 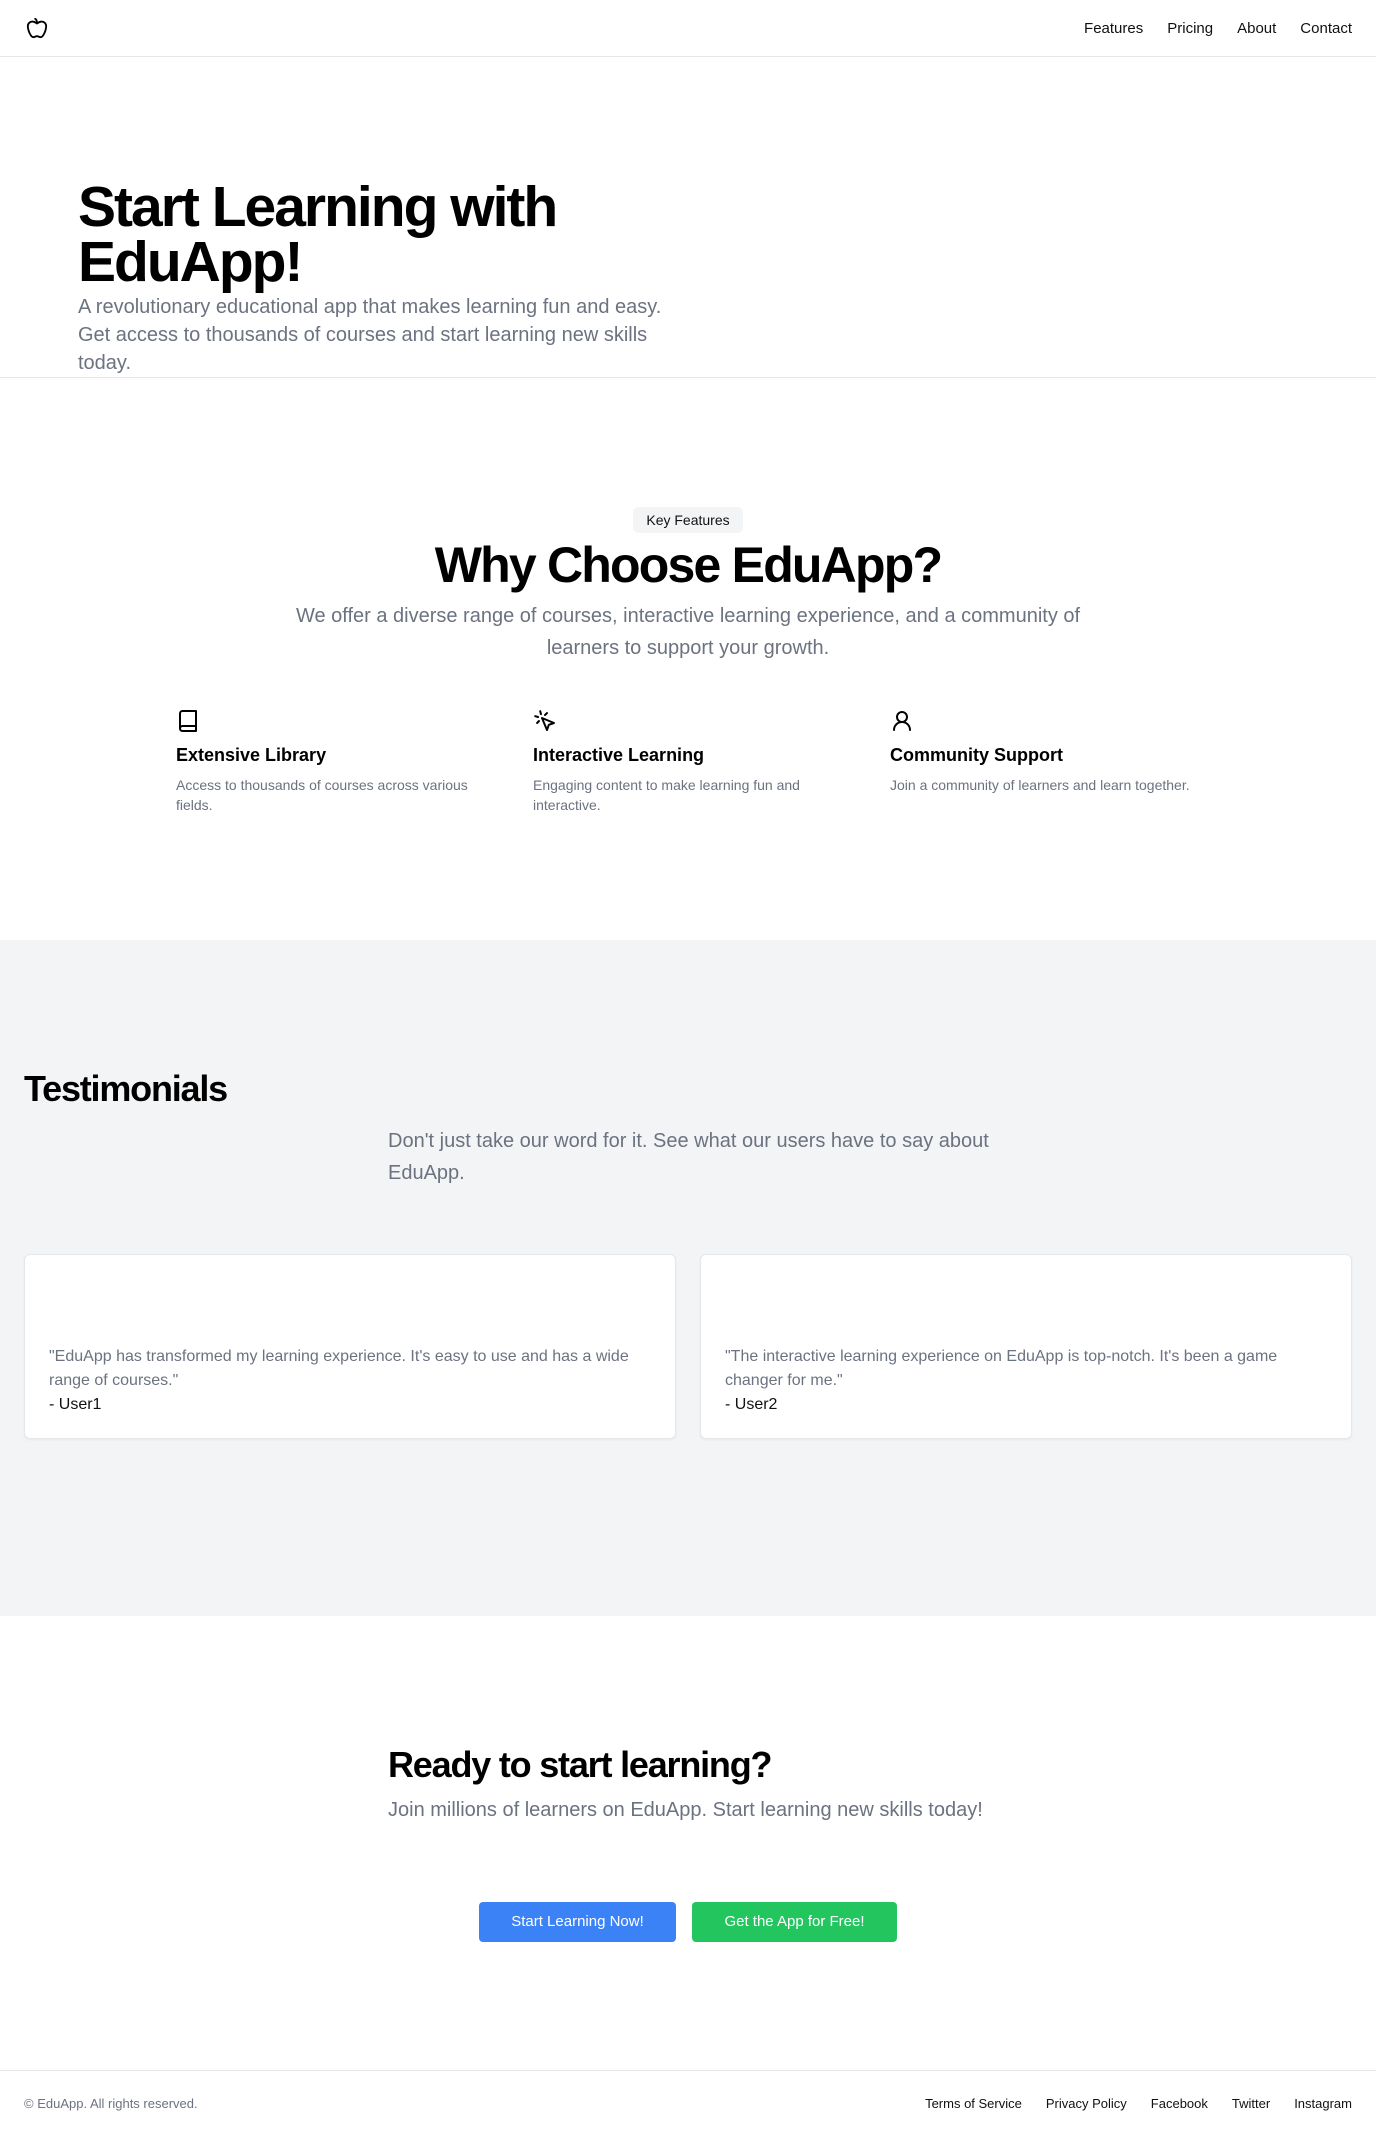 What do you see at coordinates (1326, 28) in the screenshot?
I see `nav-link-contact: Contact` at bounding box center [1326, 28].